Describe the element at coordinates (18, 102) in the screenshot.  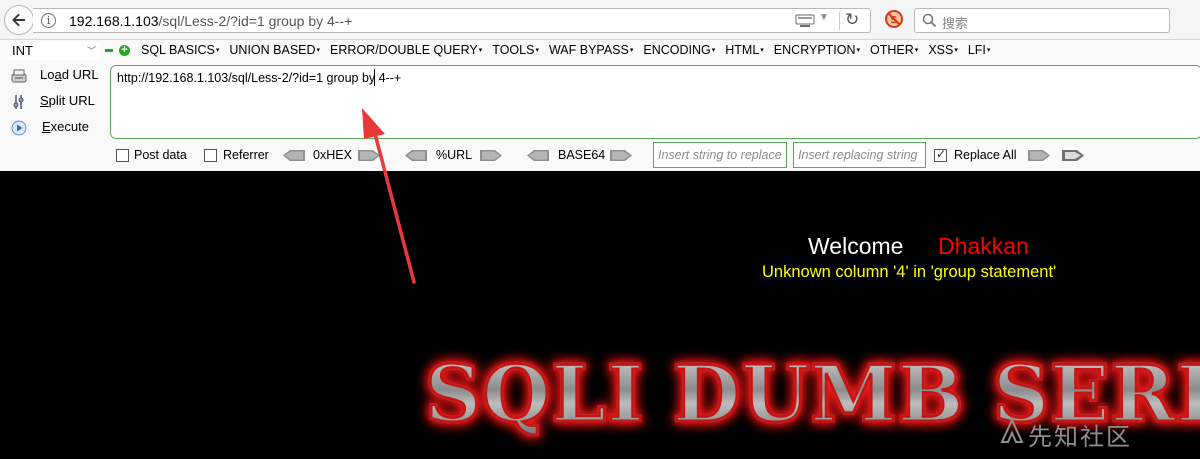
I see `split-url-icon` at that location.